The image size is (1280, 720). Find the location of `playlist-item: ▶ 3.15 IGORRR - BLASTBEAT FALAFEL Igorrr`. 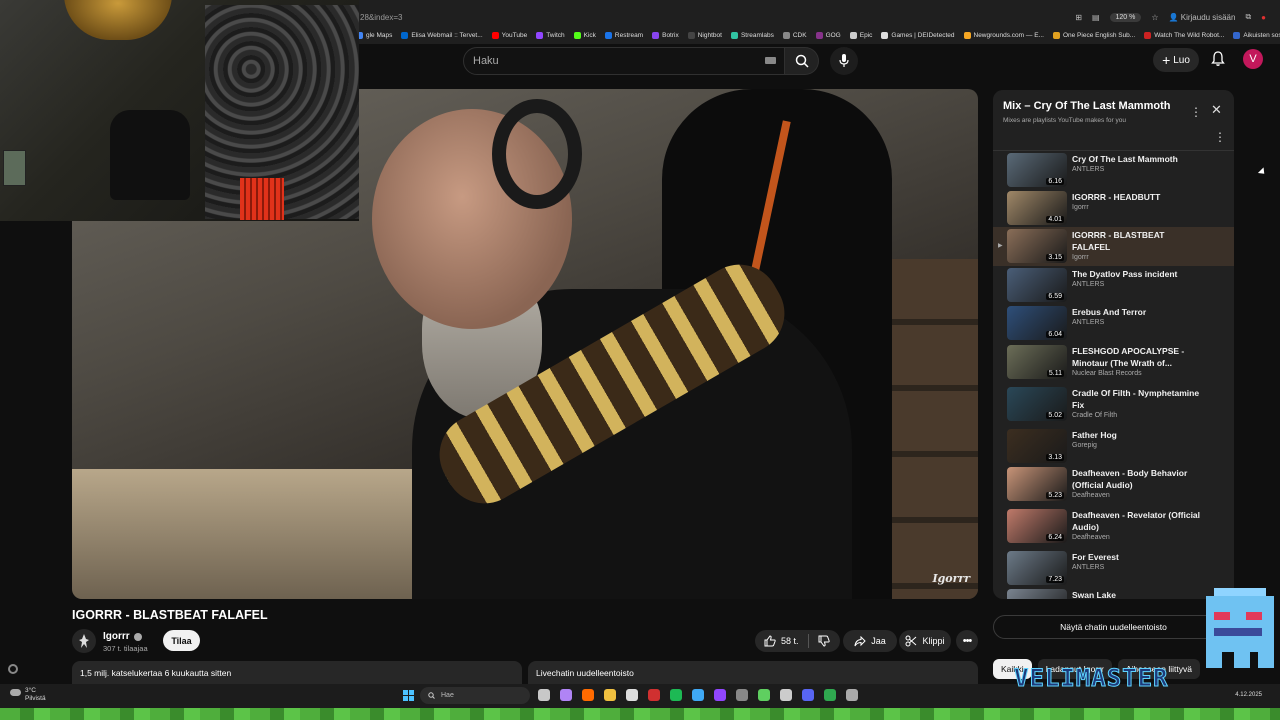

playlist-item: ▶ 3.15 IGORRR - BLASTBEAT FALAFEL Igorrr is located at coordinates (1113, 246).